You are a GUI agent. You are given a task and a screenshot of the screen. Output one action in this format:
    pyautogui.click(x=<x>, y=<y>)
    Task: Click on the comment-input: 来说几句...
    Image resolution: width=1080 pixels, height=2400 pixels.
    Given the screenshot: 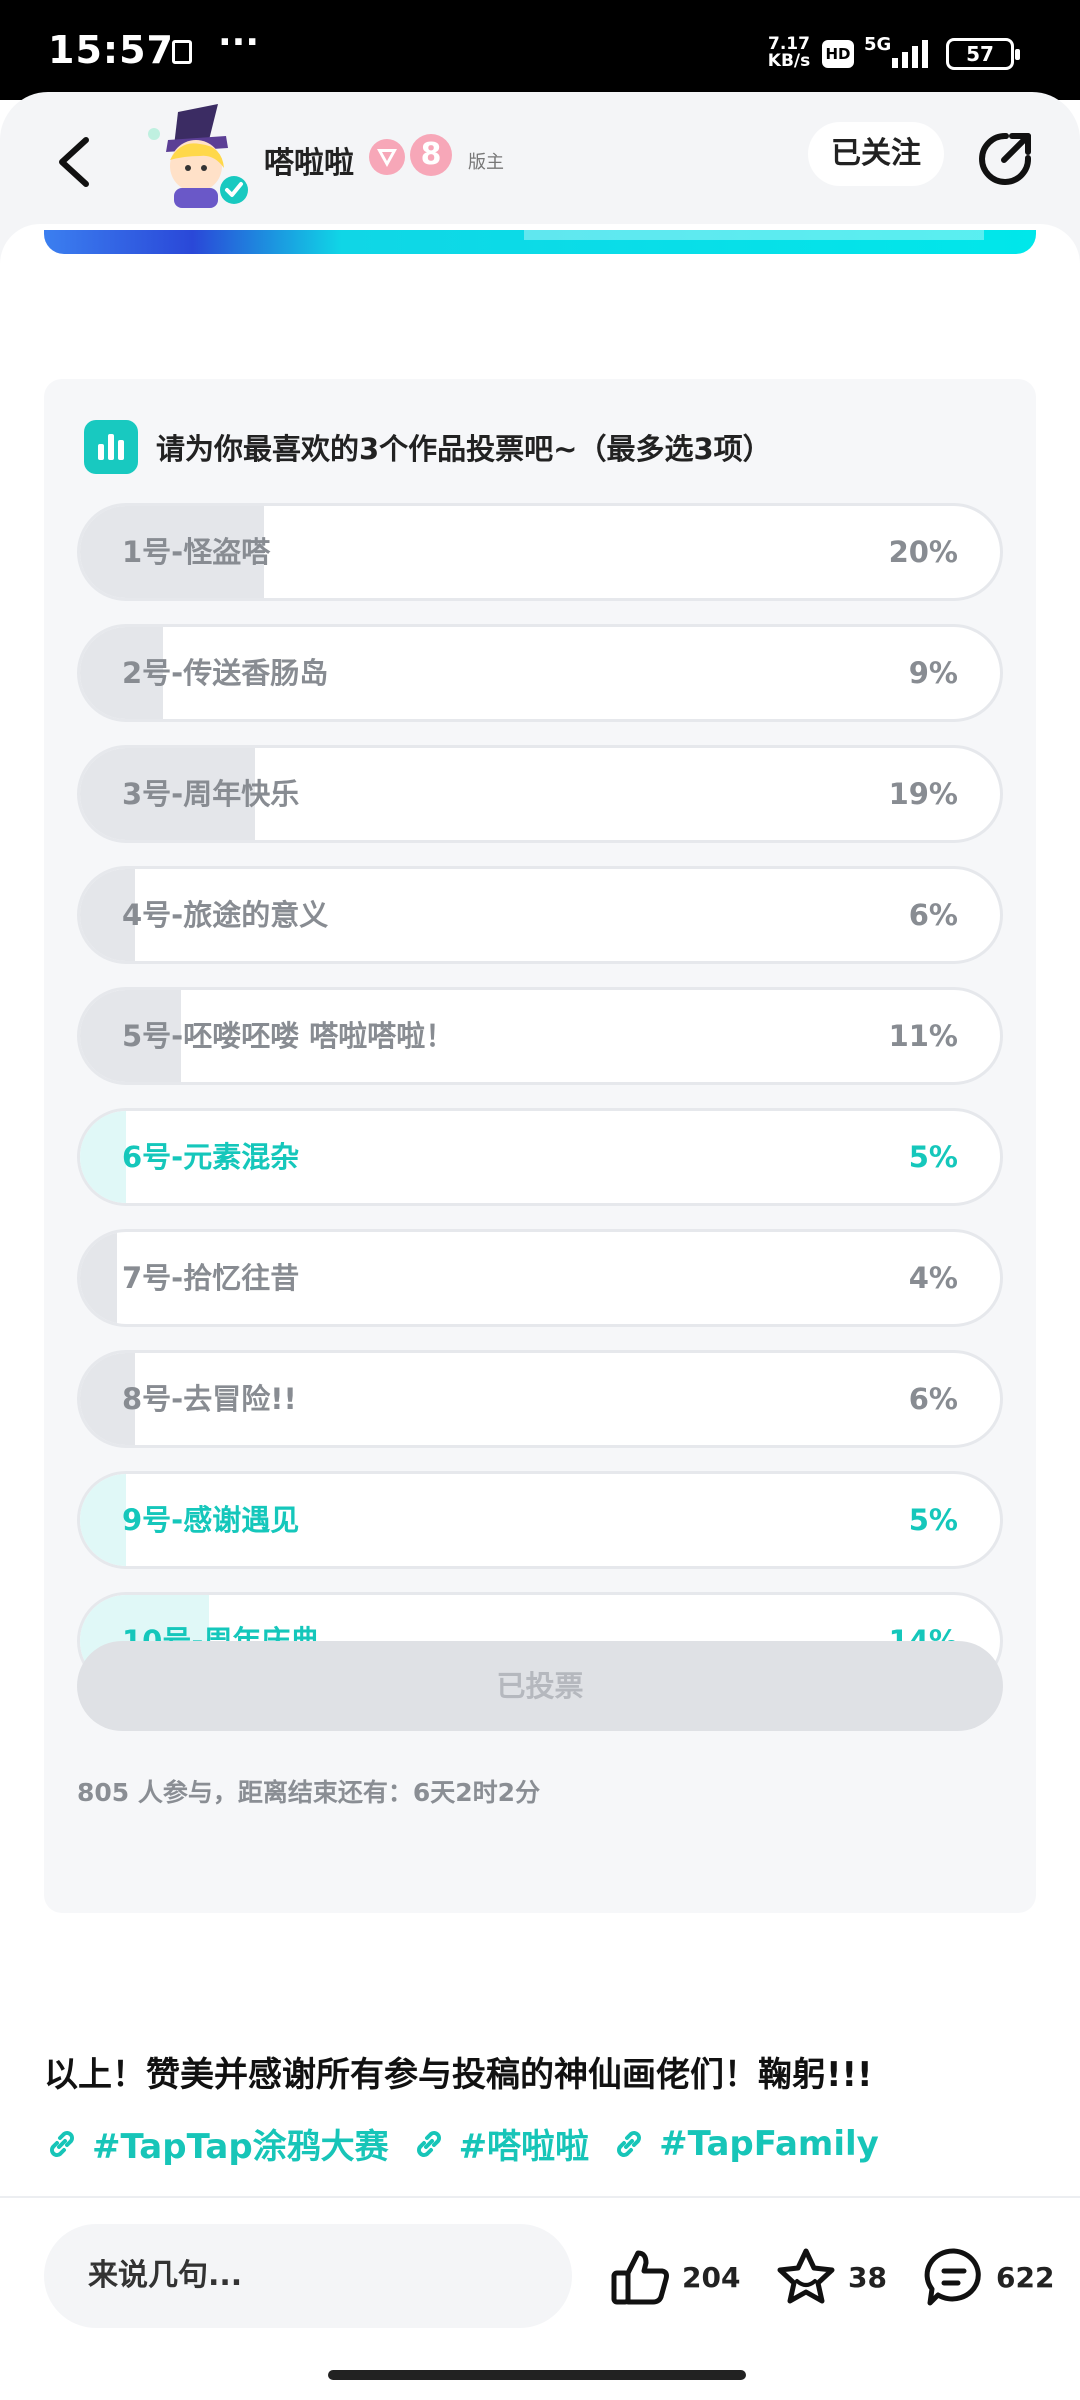 What is the action you would take?
    pyautogui.click(x=308, y=2276)
    